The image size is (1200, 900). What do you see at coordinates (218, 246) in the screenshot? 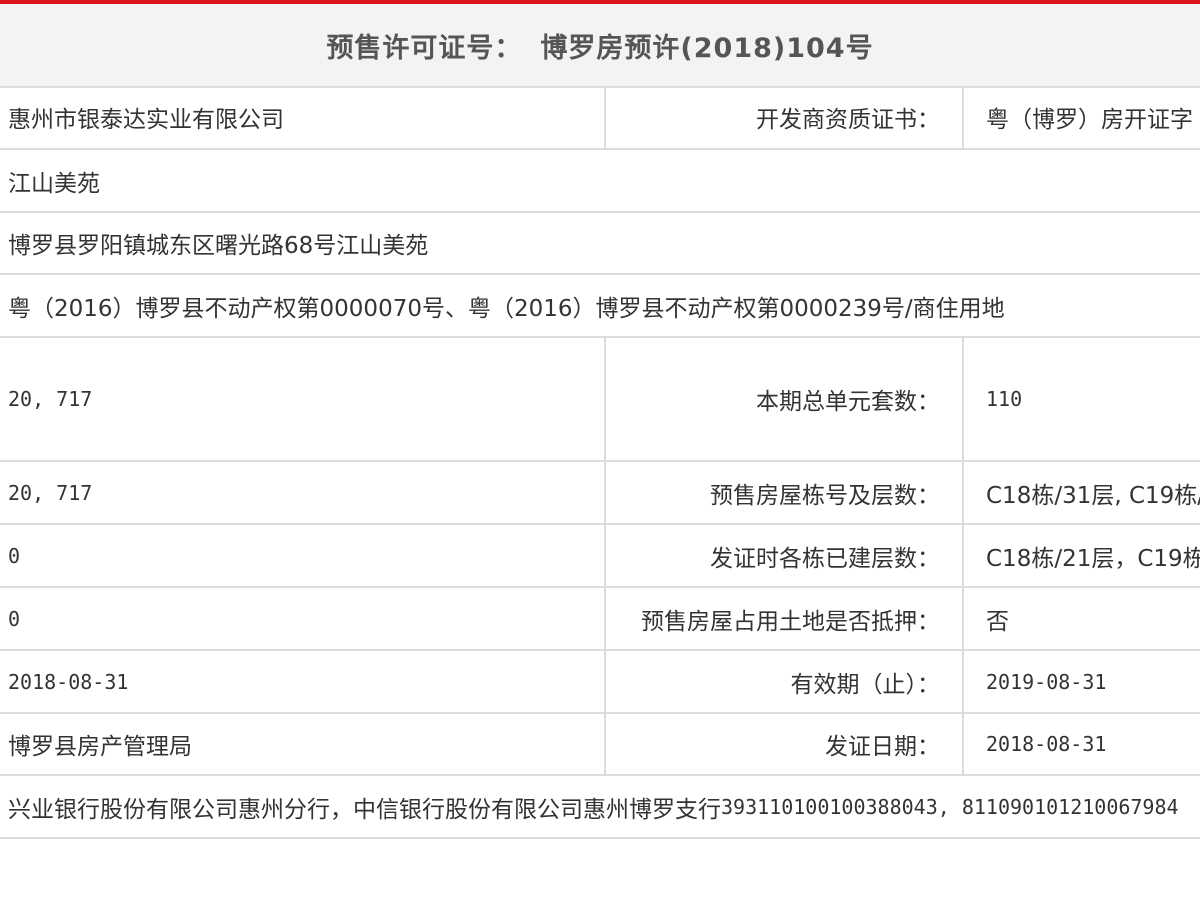
I see `project-address: 博罗县罗阳镇城东区曙光路68号江山美苑` at bounding box center [218, 246].